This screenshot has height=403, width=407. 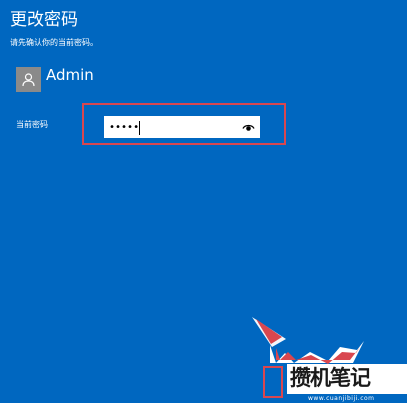 I want to click on page-subtitle: 请先确认你的当前密码。, so click(x=54, y=42).